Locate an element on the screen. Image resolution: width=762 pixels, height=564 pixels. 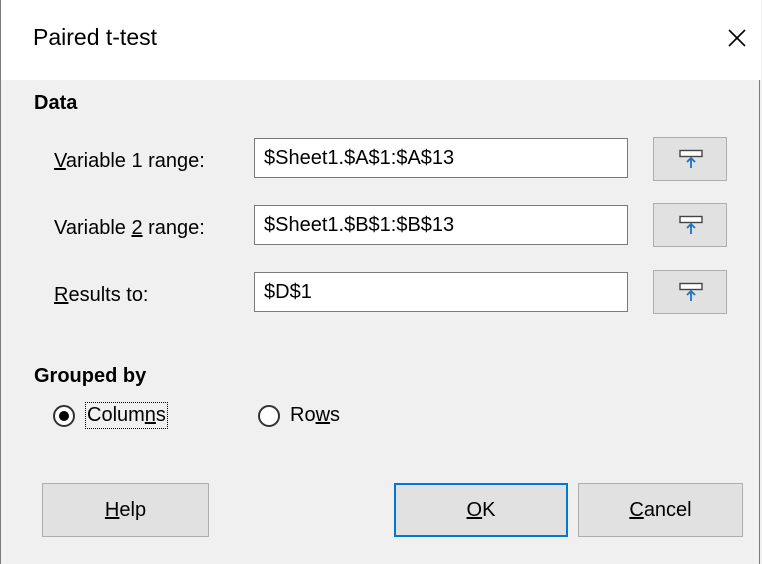
variable2-label-pre: Variable is located at coordinates (93, 228).